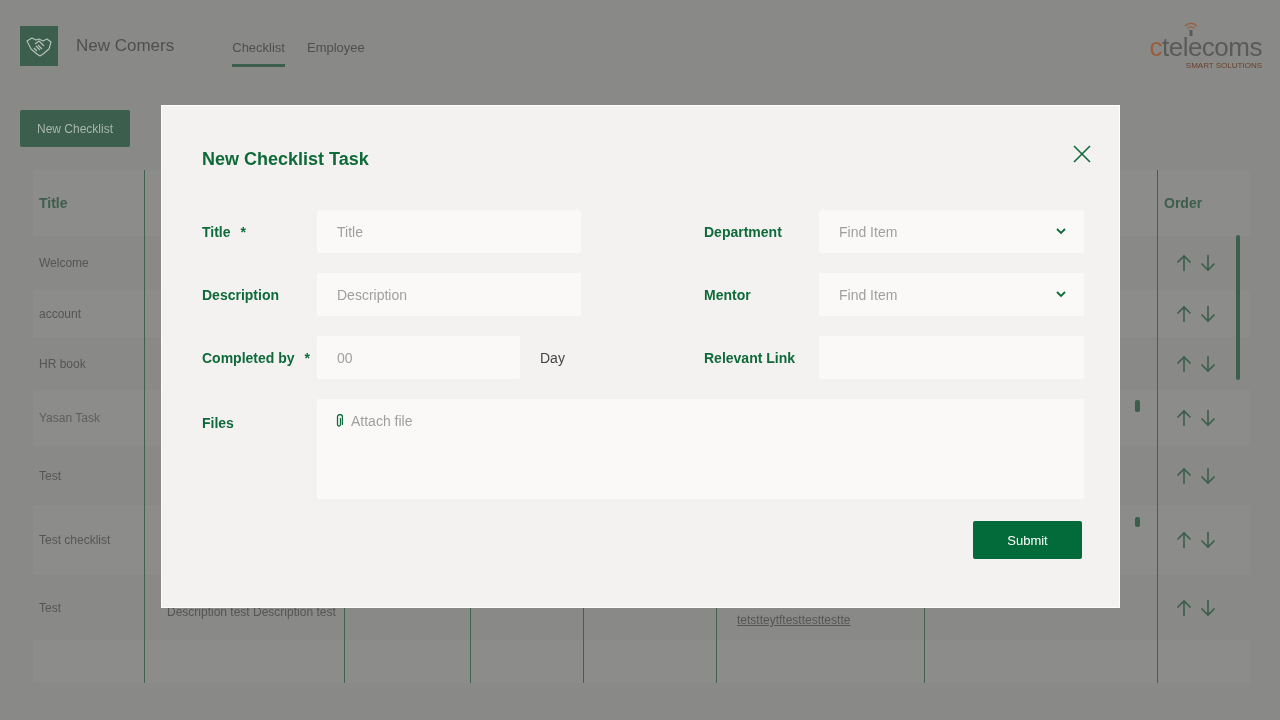 This screenshot has height=720, width=1280. What do you see at coordinates (218, 423) in the screenshot?
I see `field-label: Files` at bounding box center [218, 423].